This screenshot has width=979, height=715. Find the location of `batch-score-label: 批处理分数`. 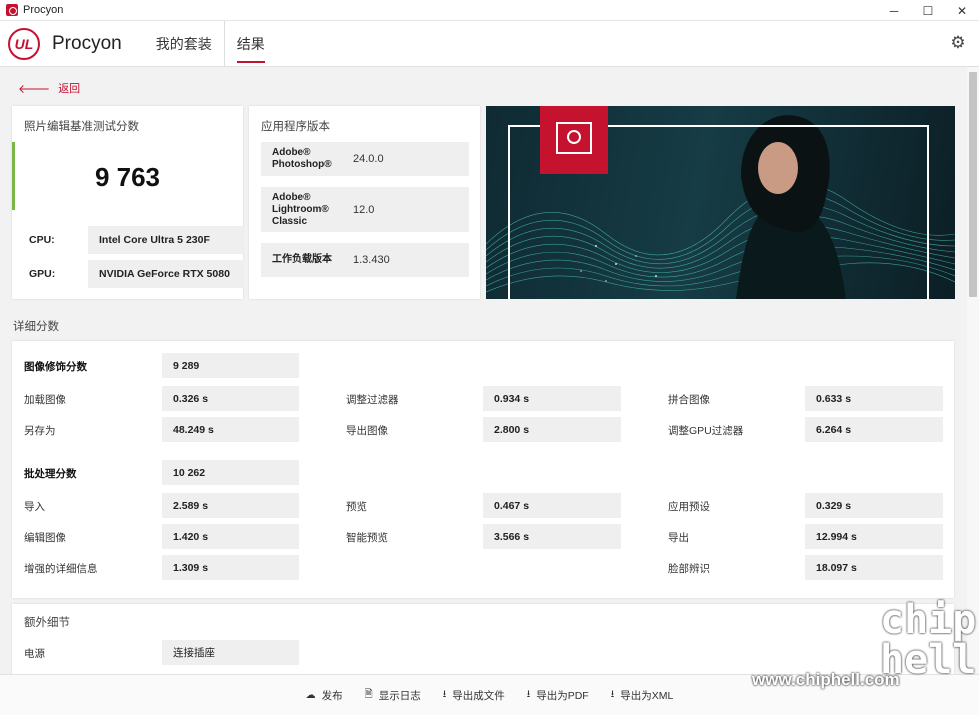

batch-score-label: 批处理分数 is located at coordinates (50, 473).